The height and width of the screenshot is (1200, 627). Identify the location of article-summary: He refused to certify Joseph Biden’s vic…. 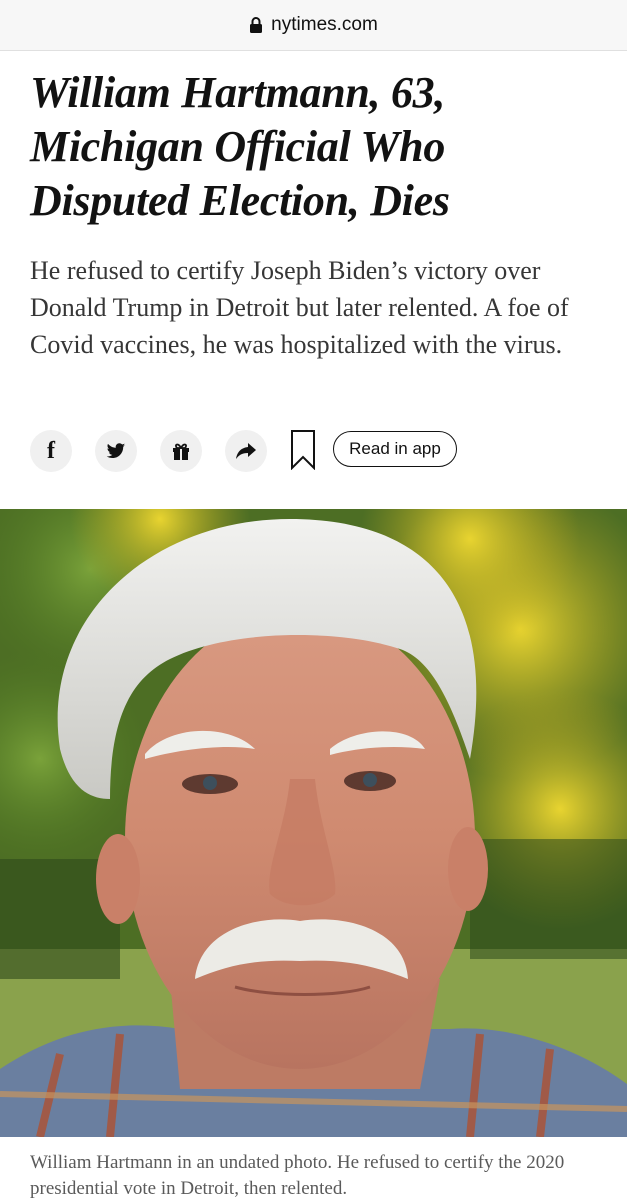
(299, 307).